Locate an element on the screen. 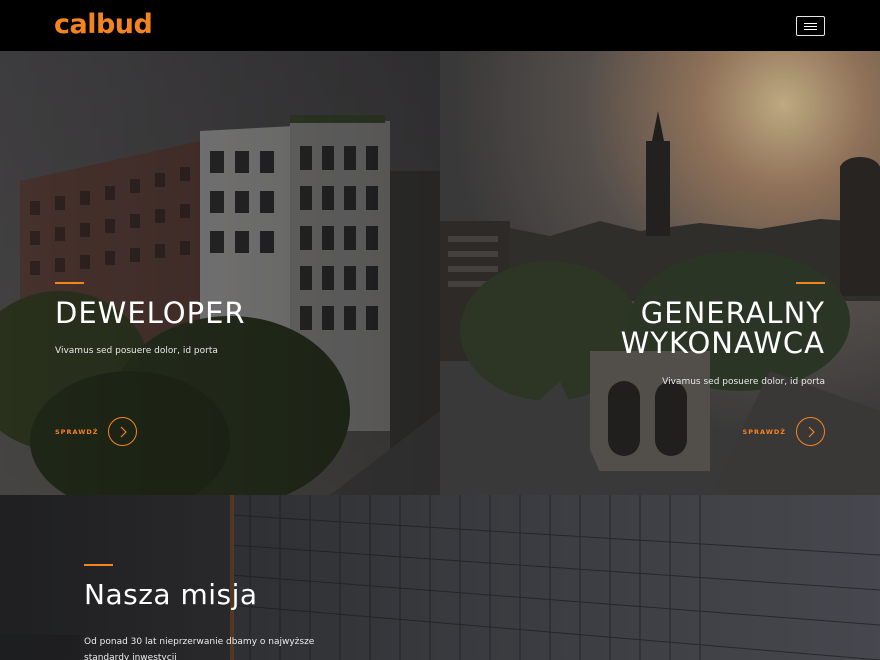  contractor-cta-link: SPRAWDŹ is located at coordinates (784, 431).